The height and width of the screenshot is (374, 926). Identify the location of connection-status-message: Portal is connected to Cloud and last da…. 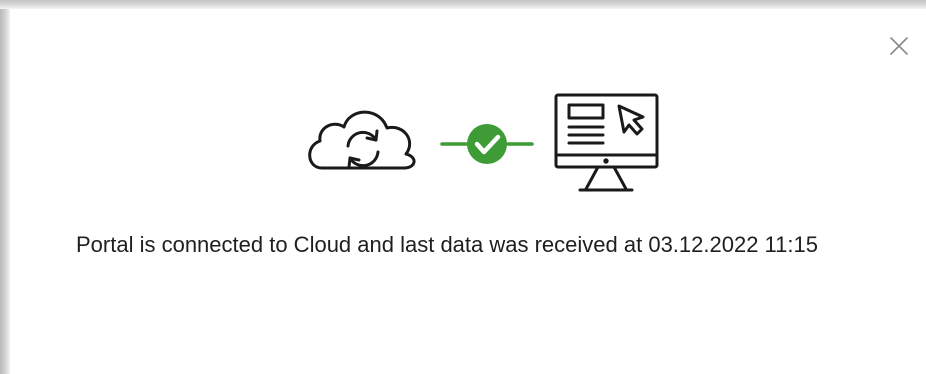
(447, 244).